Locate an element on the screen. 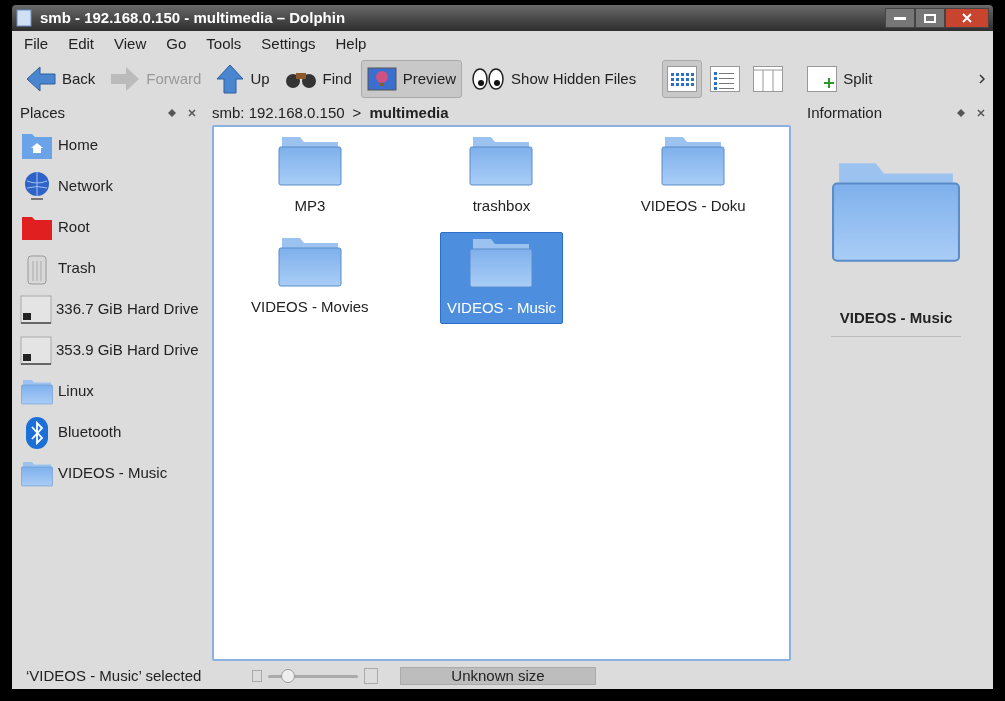  trash-icon is located at coordinates (37, 268).